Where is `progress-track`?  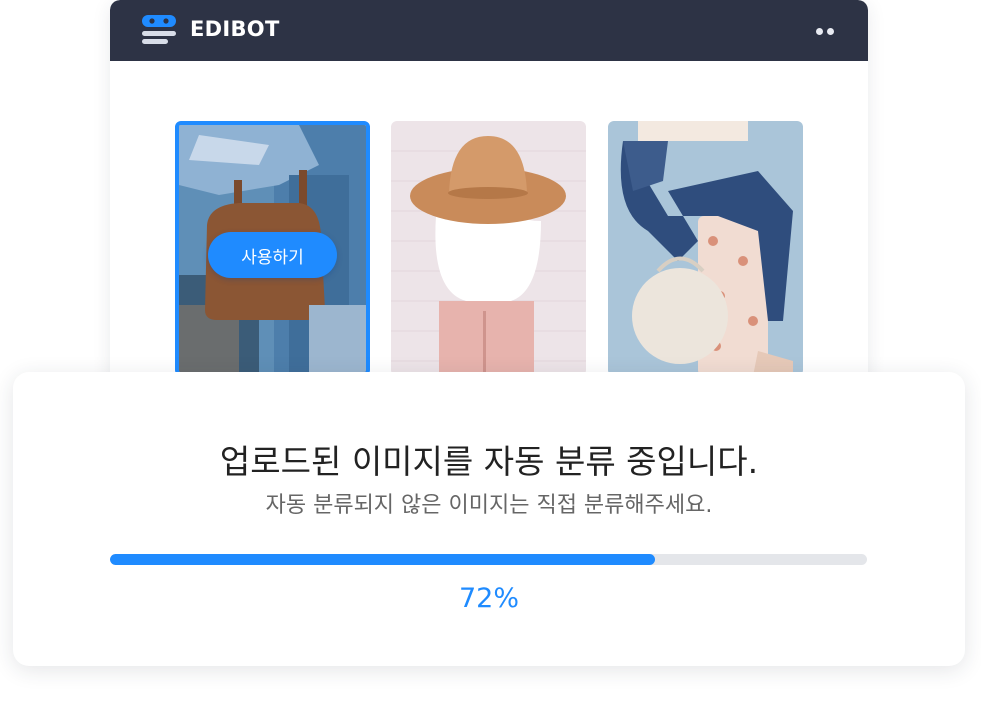
progress-track is located at coordinates (488, 559).